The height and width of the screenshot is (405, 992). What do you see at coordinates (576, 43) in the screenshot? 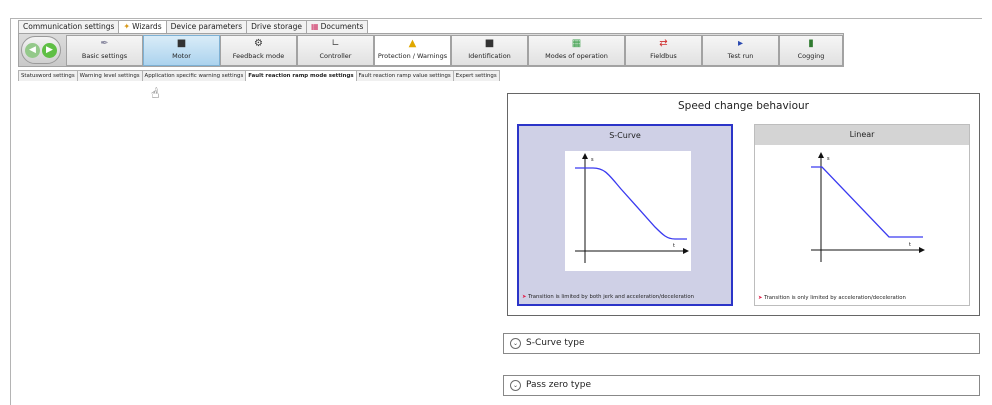
I see `modes-icon: ▦` at bounding box center [576, 43].